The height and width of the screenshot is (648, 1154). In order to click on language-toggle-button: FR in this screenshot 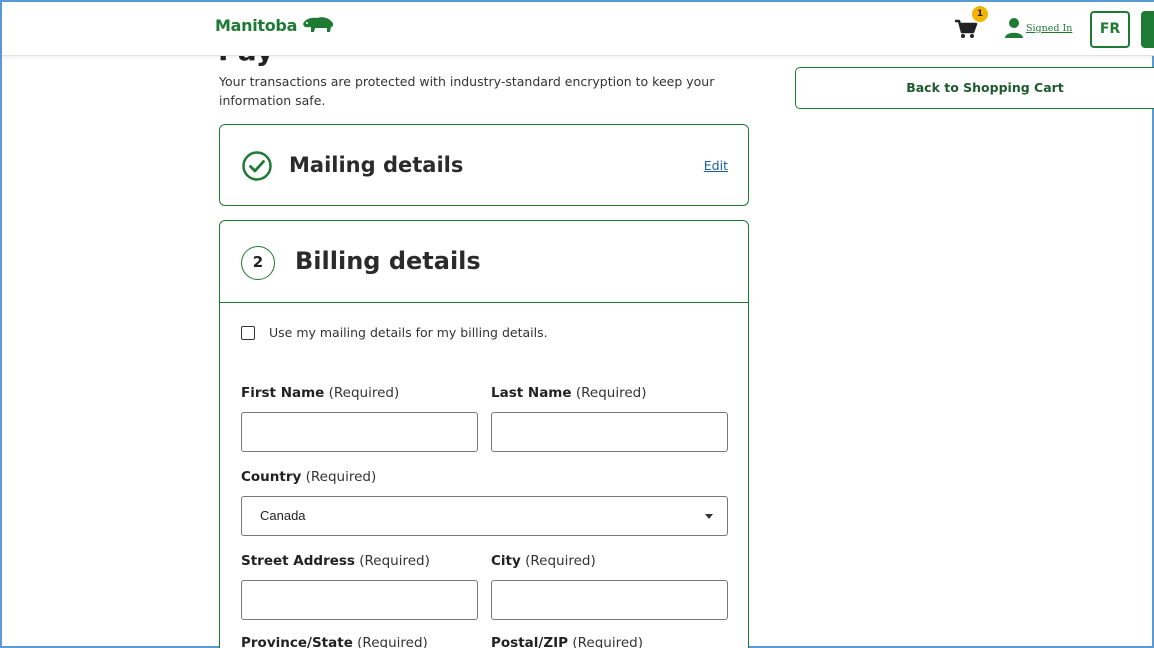, I will do `click(1110, 29)`.